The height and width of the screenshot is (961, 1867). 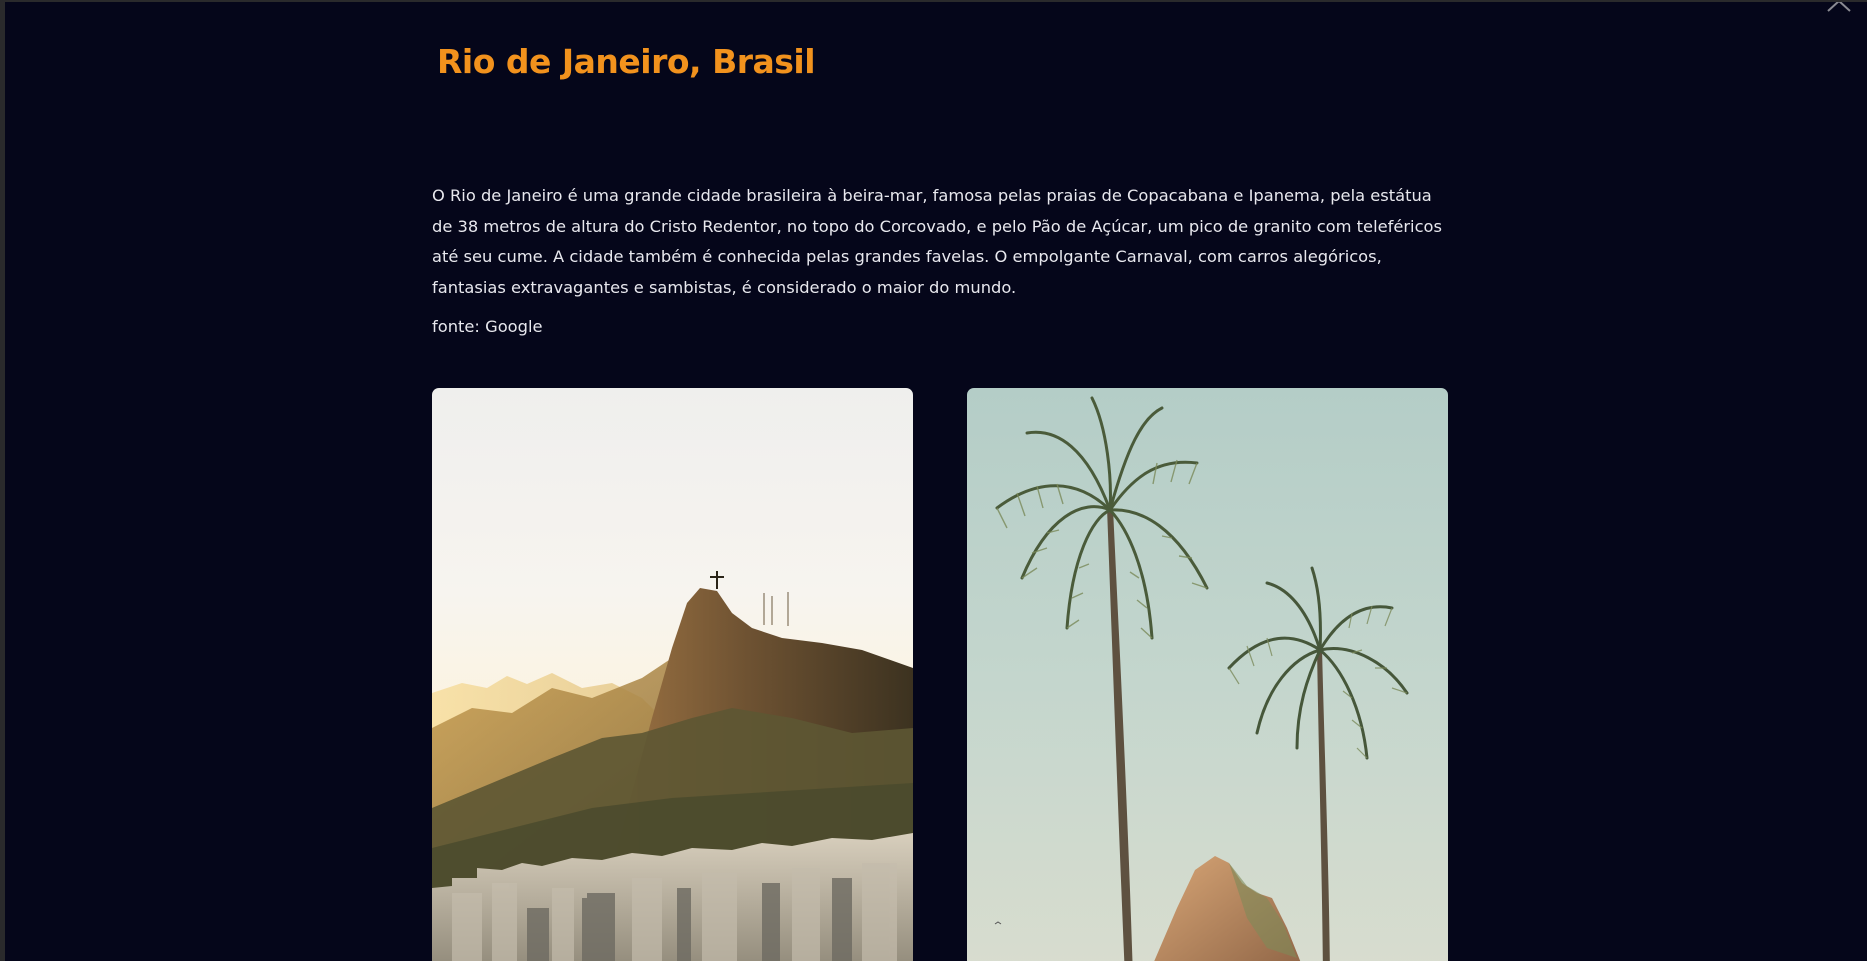 I want to click on chevron-up-icon, so click(x=1839, y=7).